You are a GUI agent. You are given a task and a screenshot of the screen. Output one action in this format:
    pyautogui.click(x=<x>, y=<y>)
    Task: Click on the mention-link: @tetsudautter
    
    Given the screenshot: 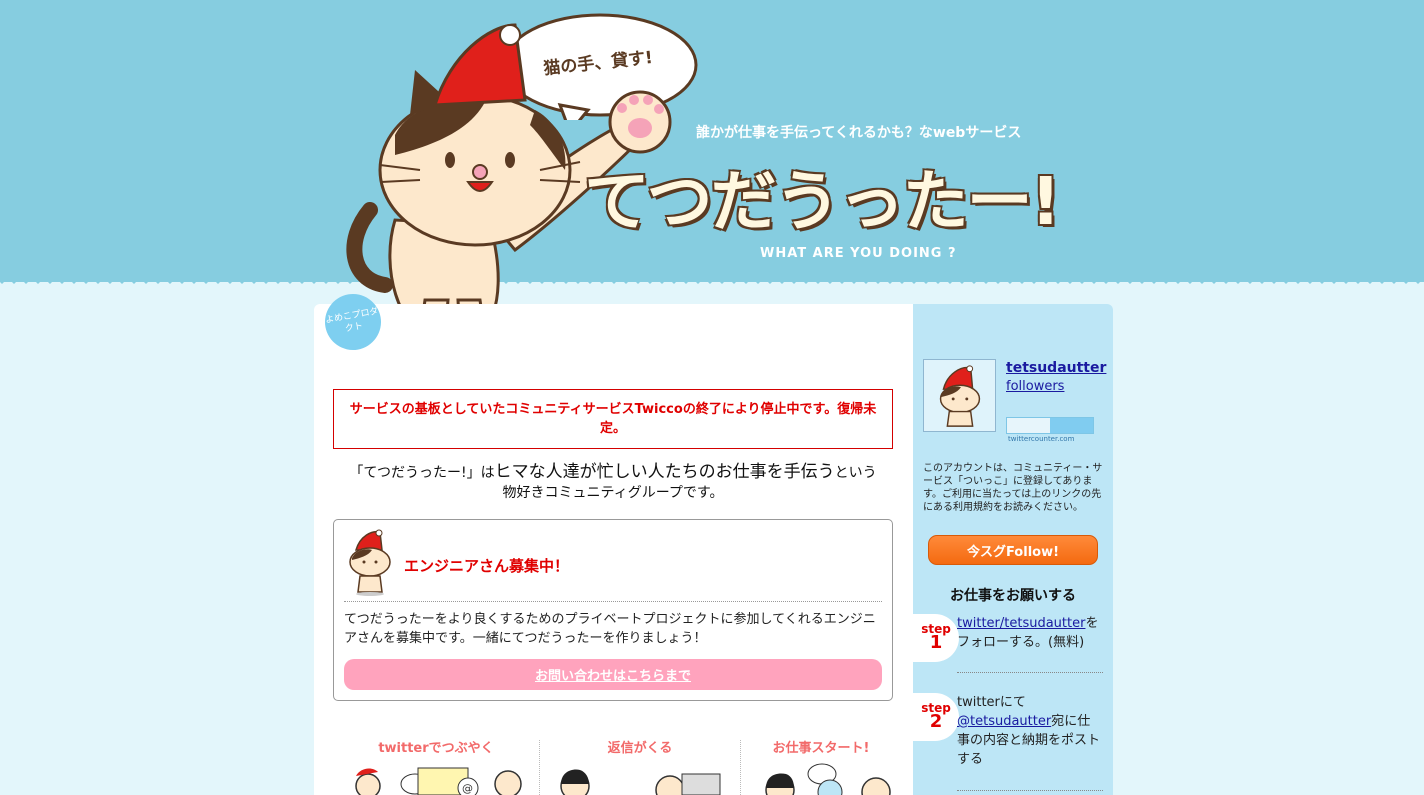 What is the action you would take?
    pyautogui.click(x=1004, y=721)
    